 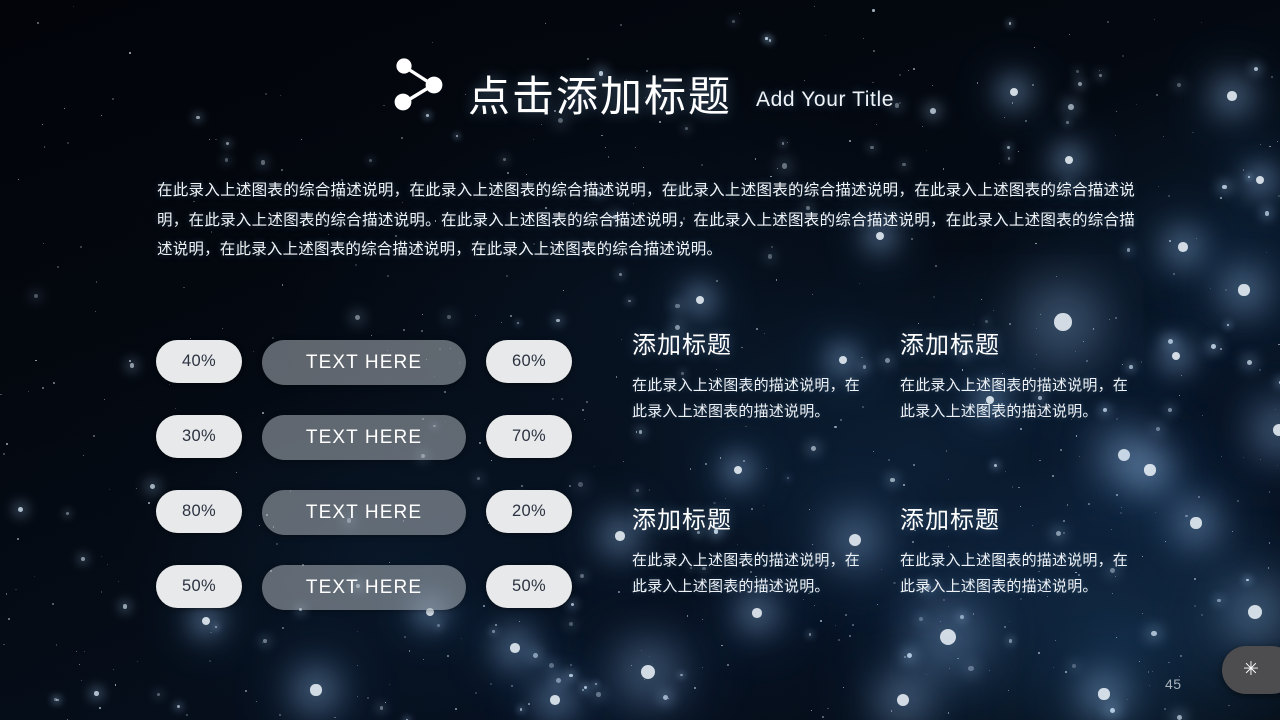 I want to click on row-right-value: 50%, so click(x=529, y=586).